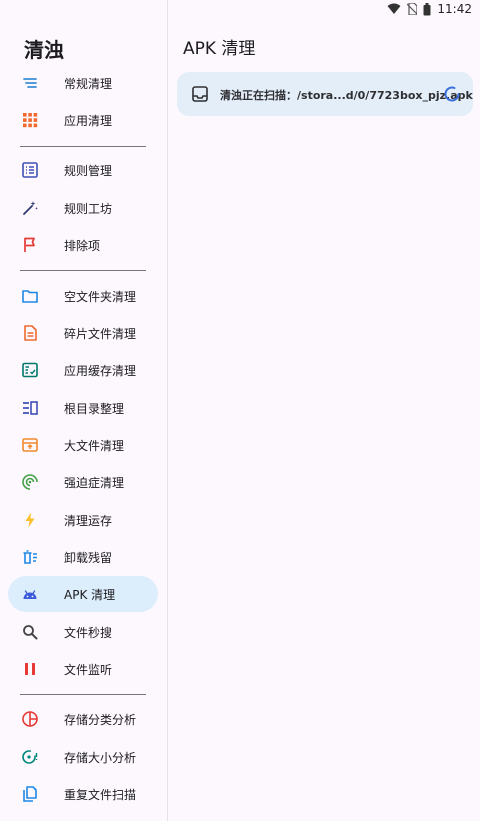 This screenshot has width=480, height=821. Describe the element at coordinates (100, 334) in the screenshot. I see `sidebar-item-label: 碎片文件清理` at that location.